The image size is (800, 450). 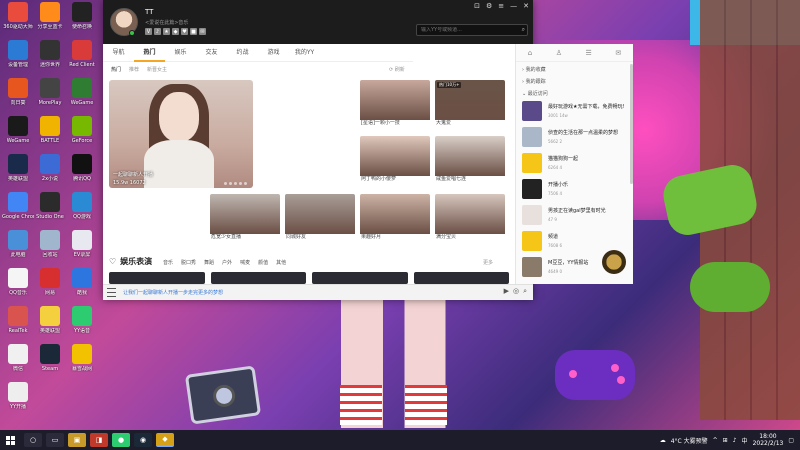 What do you see at coordinates (631, 124) in the screenshot?
I see `side-scrollbar` at bounding box center [631, 124].